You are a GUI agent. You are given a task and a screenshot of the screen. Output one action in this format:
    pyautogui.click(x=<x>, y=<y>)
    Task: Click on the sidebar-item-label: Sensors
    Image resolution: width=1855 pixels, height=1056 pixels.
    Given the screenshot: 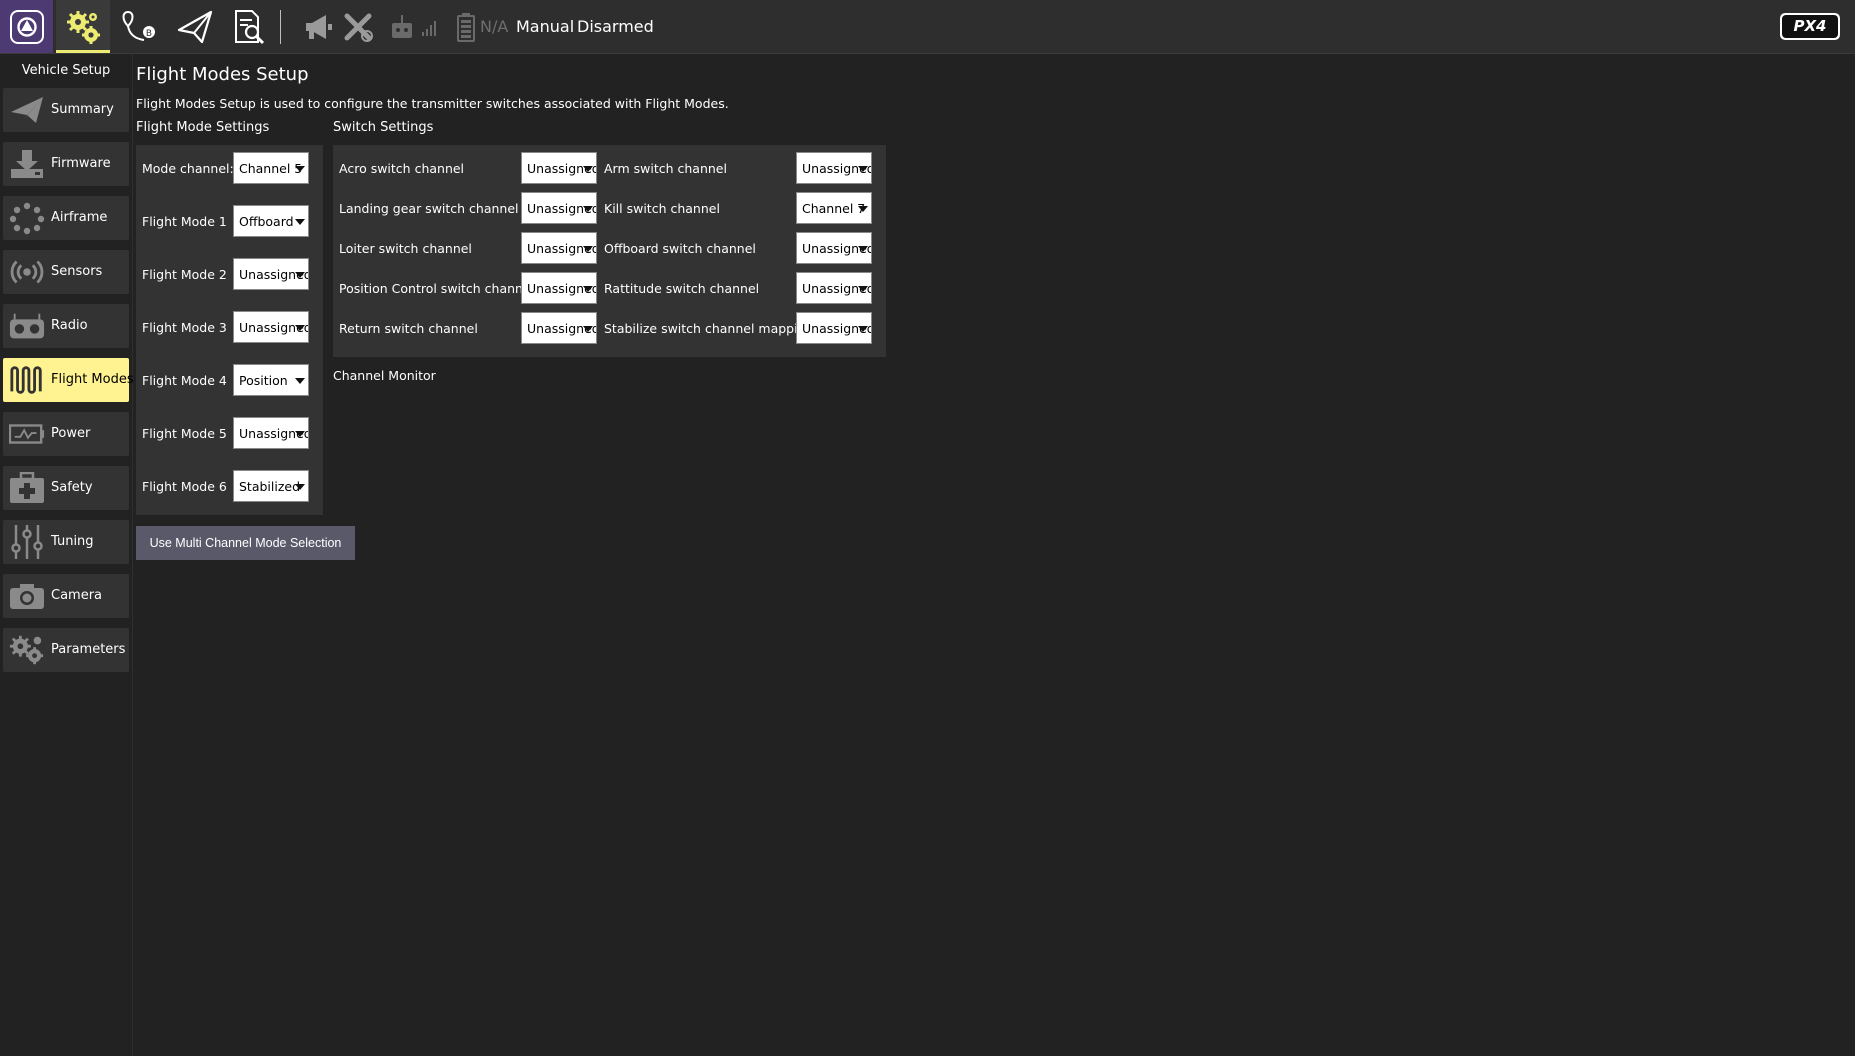 What is the action you would take?
    pyautogui.click(x=77, y=271)
    